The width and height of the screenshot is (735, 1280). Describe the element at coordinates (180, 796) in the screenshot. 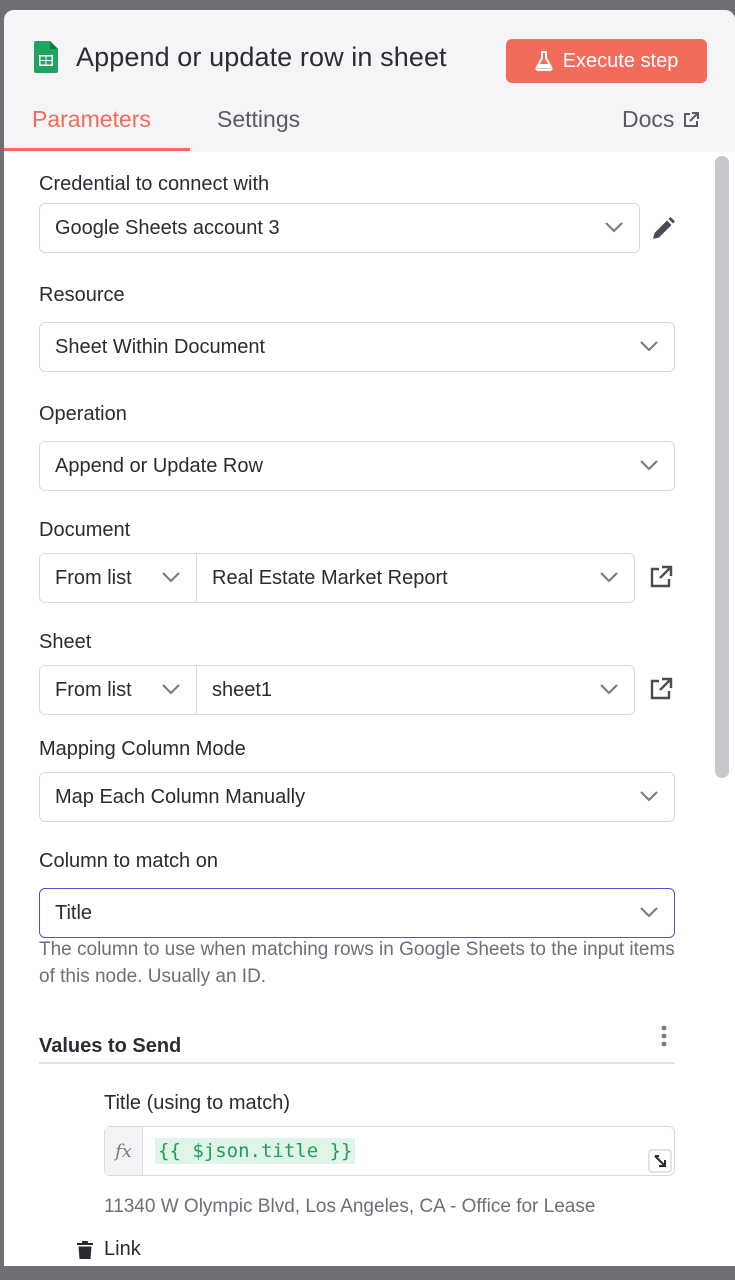

I see `mapping-mode-value: Map Each Column Manually` at that location.